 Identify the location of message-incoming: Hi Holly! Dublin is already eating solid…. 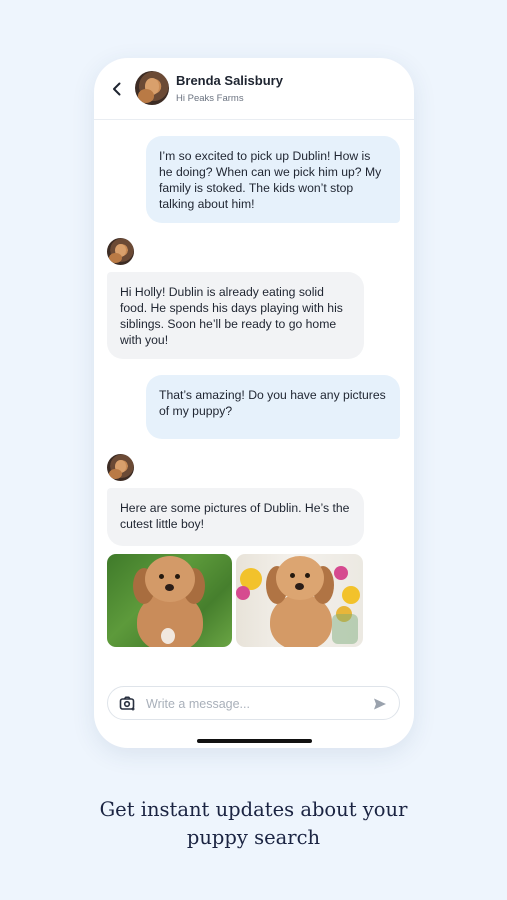
(235, 315).